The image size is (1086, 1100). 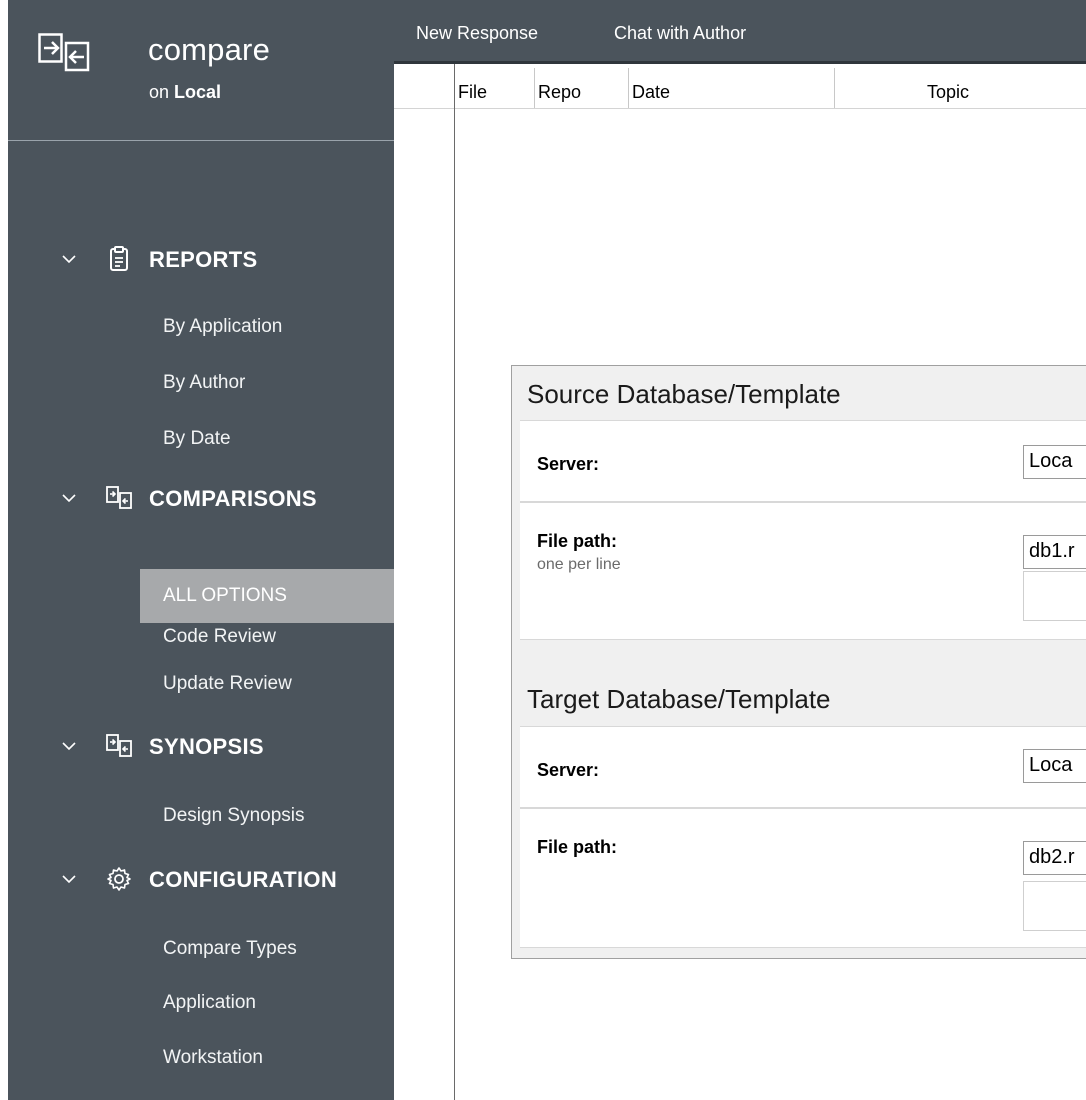 What do you see at coordinates (803, 571) in the screenshot?
I see `source-filepath-row: File path: one per line db1.r` at bounding box center [803, 571].